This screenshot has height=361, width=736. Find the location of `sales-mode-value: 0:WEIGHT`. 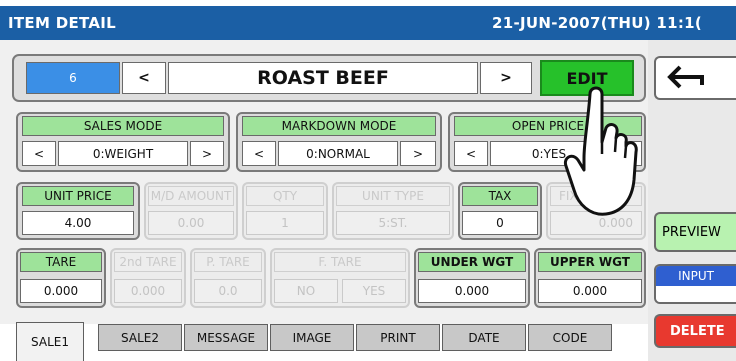

sales-mode-value: 0:WEIGHT is located at coordinates (123, 153).